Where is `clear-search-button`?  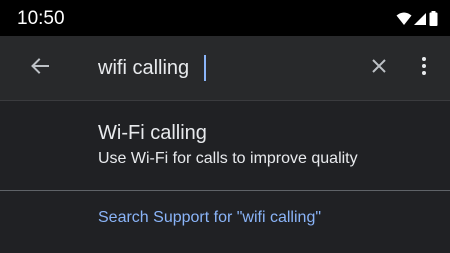
clear-search-button is located at coordinates (379, 68).